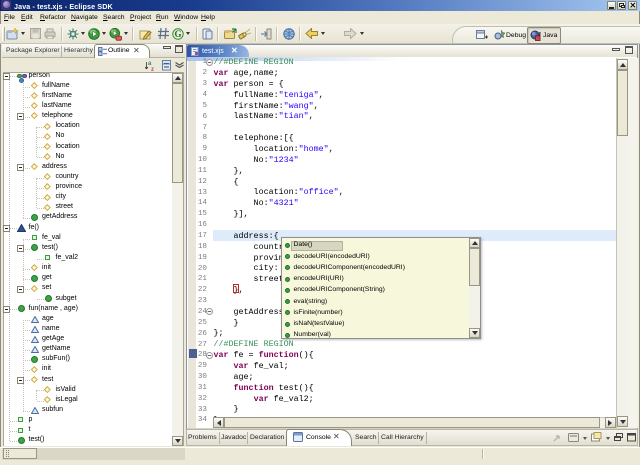  Describe the element at coordinates (539, 35) in the screenshot. I see `svg-text: J` at that location.